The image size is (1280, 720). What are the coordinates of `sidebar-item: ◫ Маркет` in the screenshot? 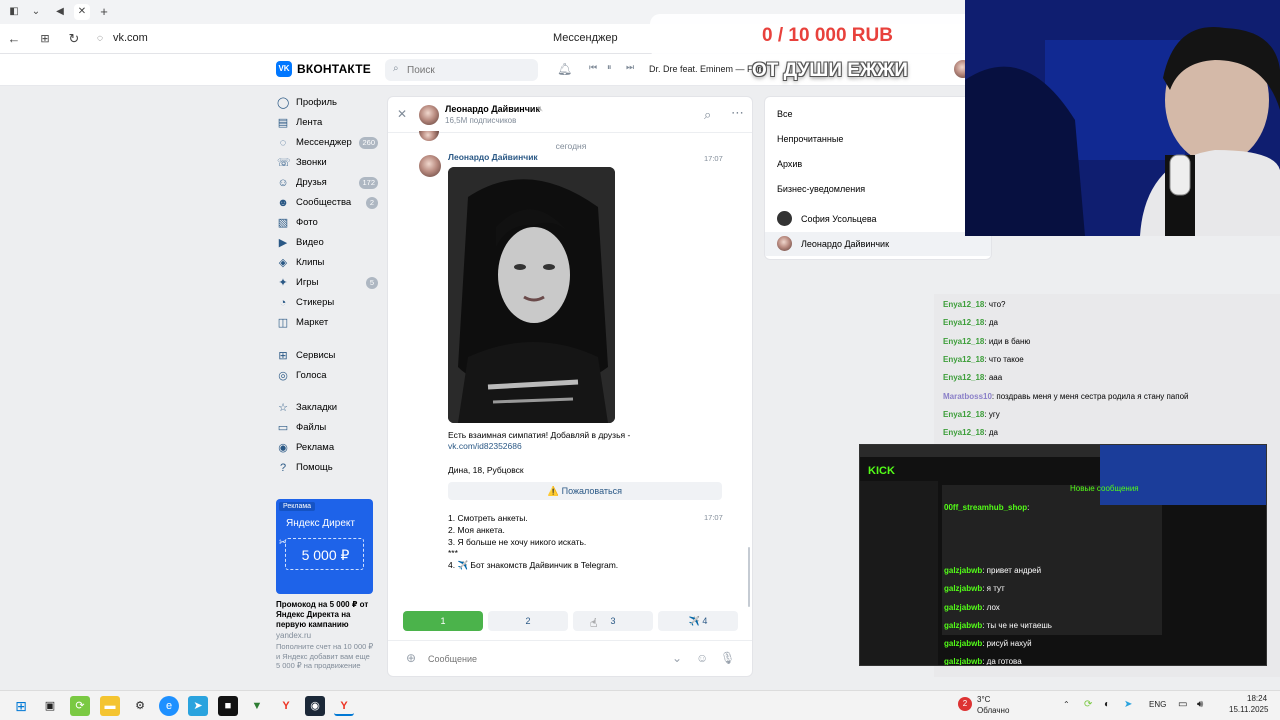 It's located at (329, 323).